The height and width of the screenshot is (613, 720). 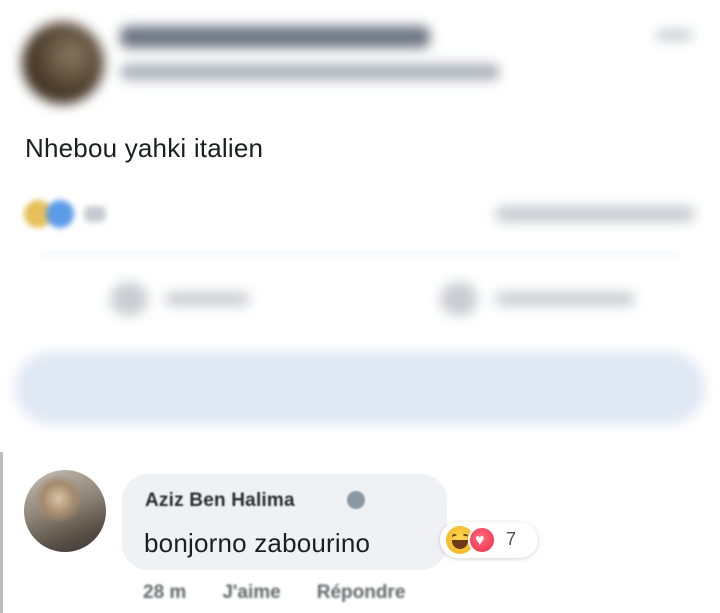 I want to click on verified-badge-icon, so click(x=356, y=500).